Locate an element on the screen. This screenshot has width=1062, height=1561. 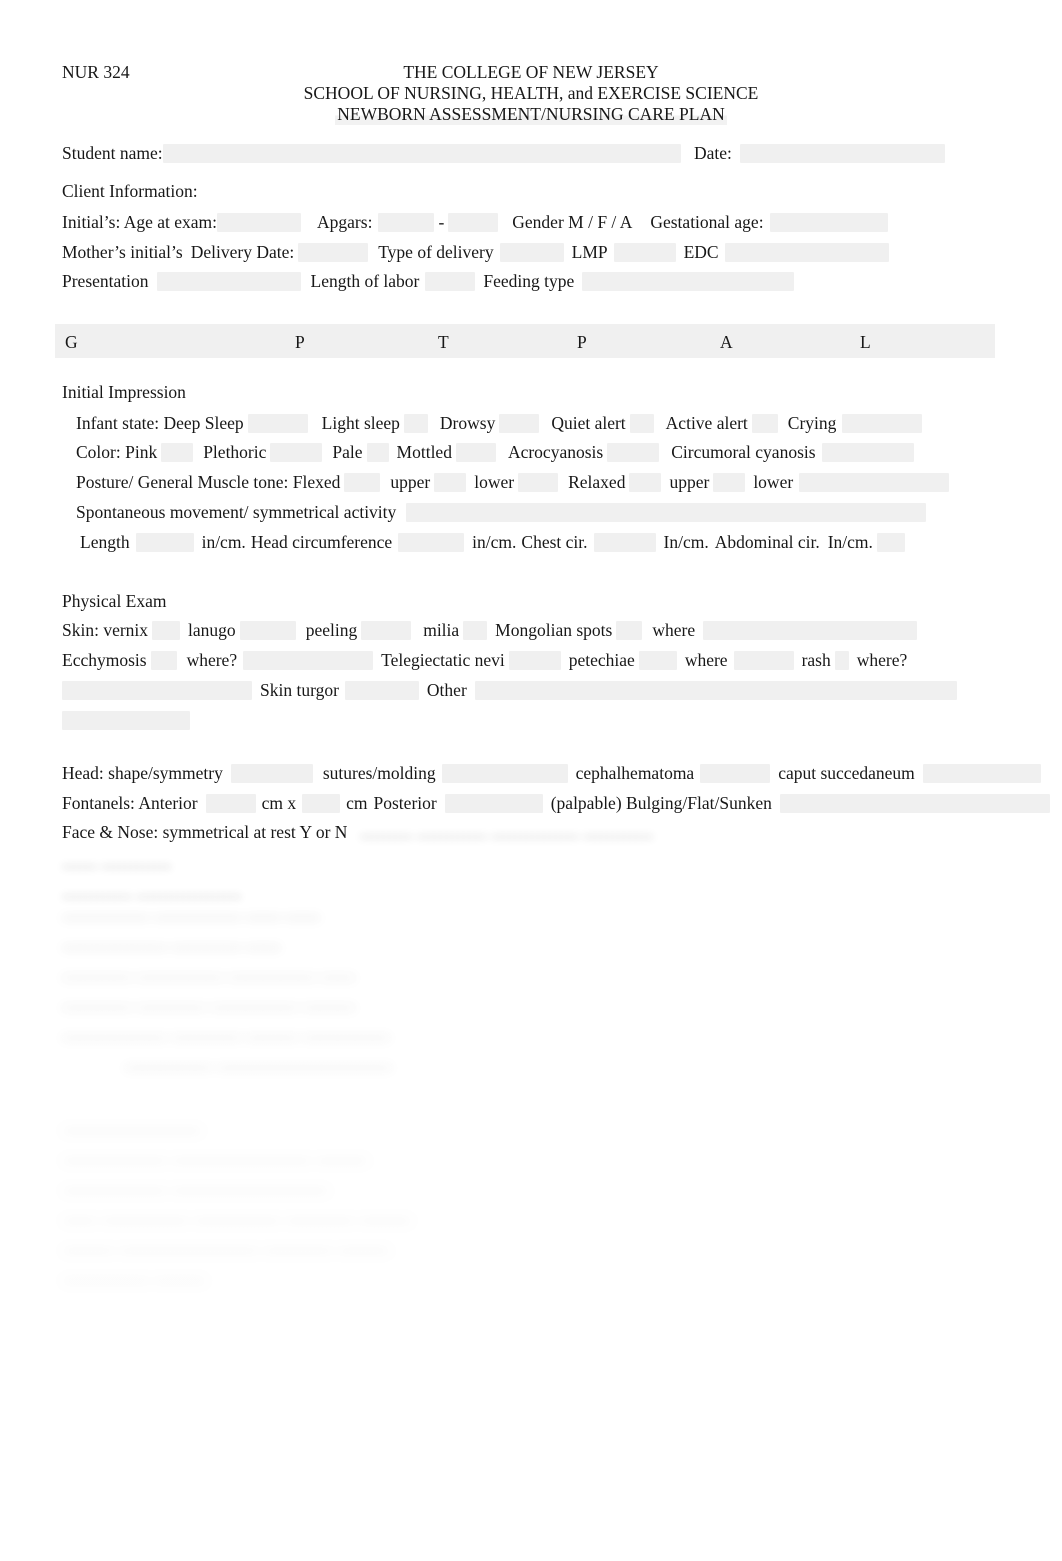
length-of-labor-input is located at coordinates (450, 281).